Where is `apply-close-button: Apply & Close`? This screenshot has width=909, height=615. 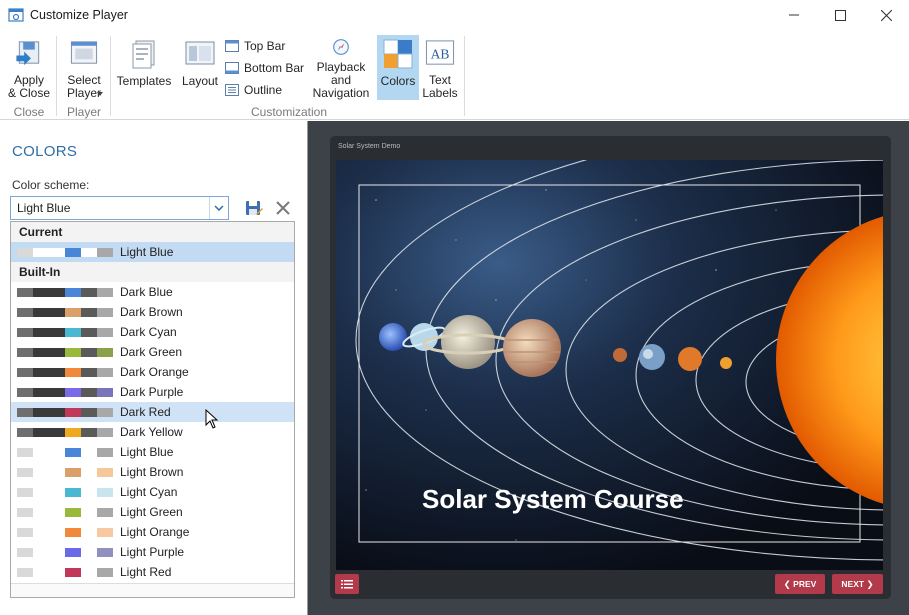
apply-close-button: Apply & Close is located at coordinates (29, 69).